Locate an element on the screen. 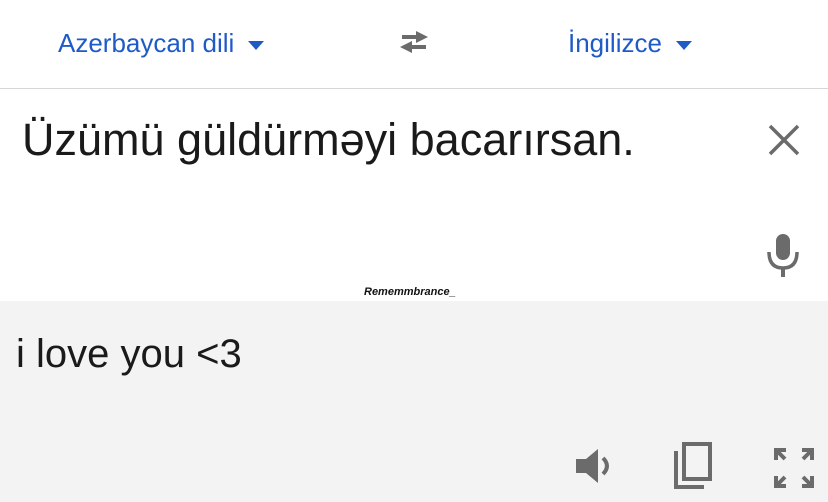 The height and width of the screenshot is (502, 828). close-icon is located at coordinates (784, 140).